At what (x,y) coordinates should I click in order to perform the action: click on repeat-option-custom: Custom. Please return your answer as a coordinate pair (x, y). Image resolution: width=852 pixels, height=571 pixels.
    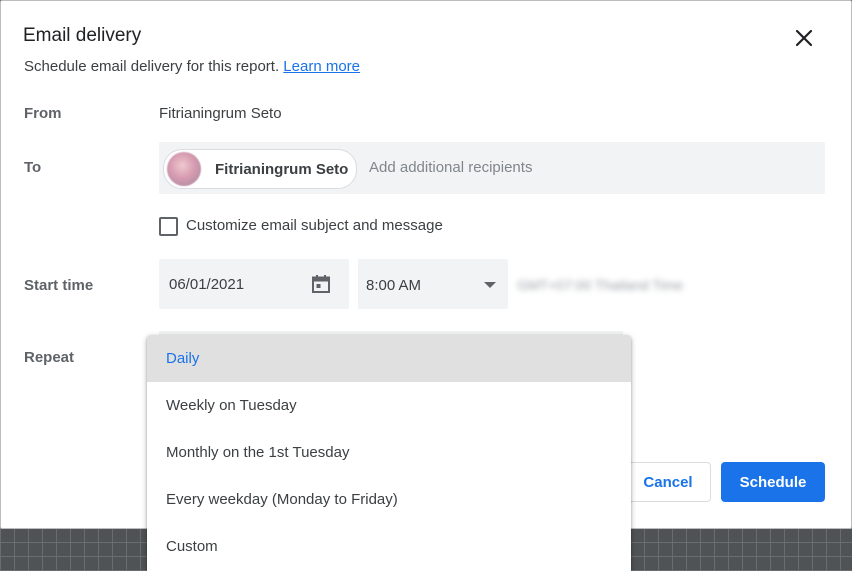
    Looking at the image, I should click on (389, 546).